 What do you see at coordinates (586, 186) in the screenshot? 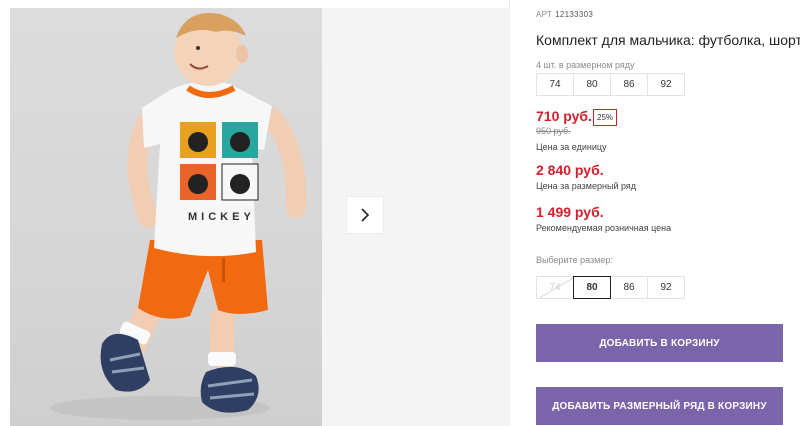
I see `pack-price-caption: Цена за размерный ряд` at bounding box center [586, 186].